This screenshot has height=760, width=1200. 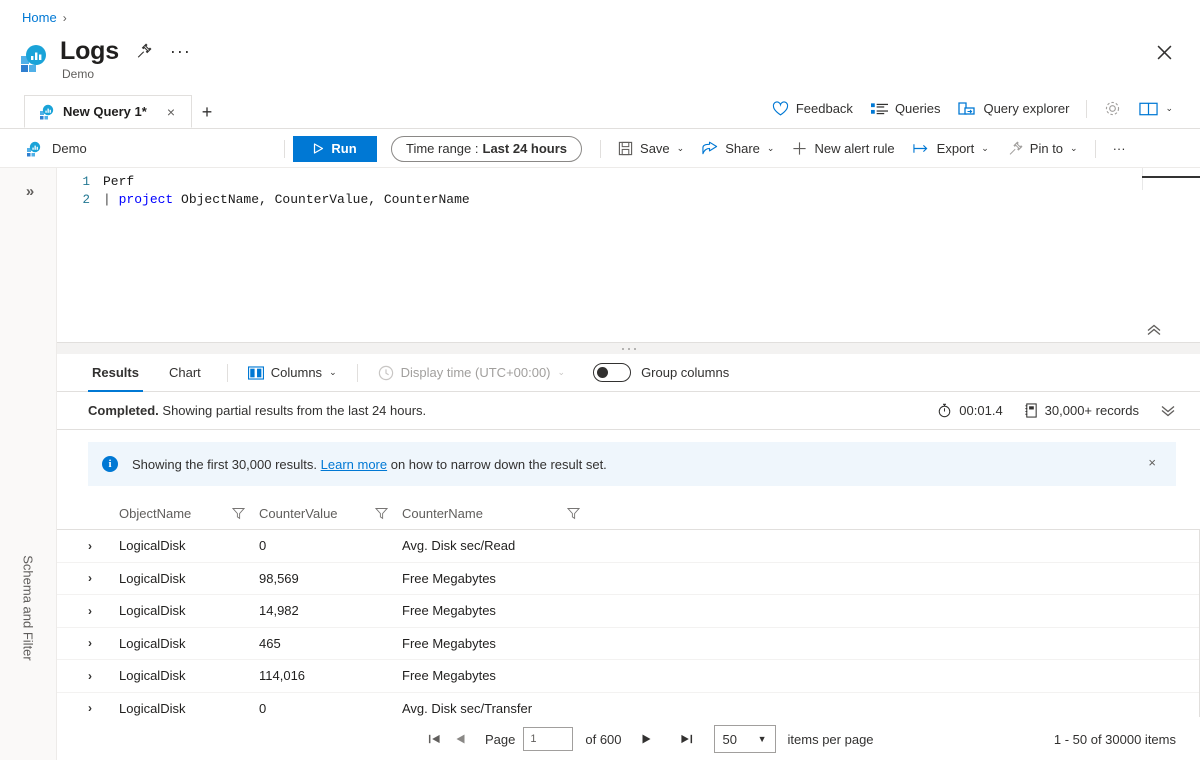 What do you see at coordinates (687, 739) in the screenshot?
I see `last-page-button` at bounding box center [687, 739].